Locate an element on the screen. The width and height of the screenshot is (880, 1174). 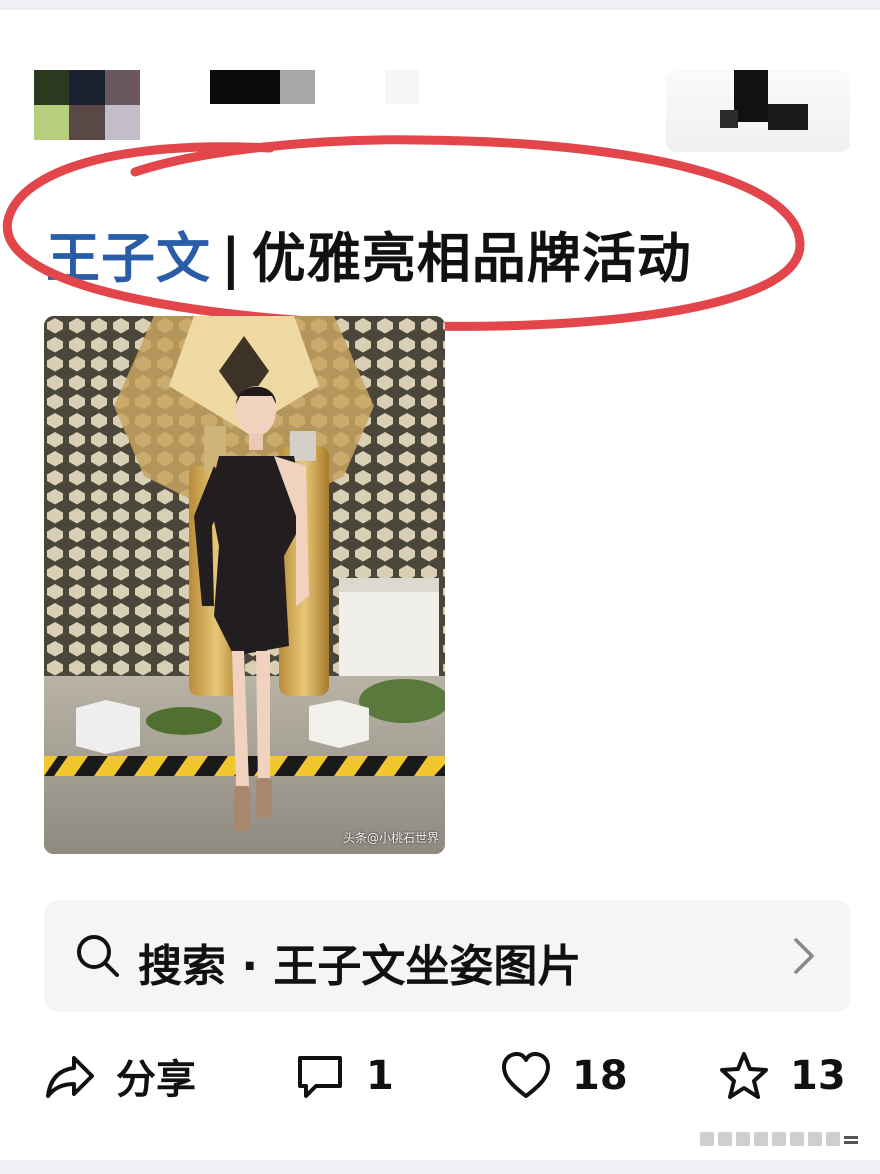
comment-icon is located at coordinates (320, 1077).